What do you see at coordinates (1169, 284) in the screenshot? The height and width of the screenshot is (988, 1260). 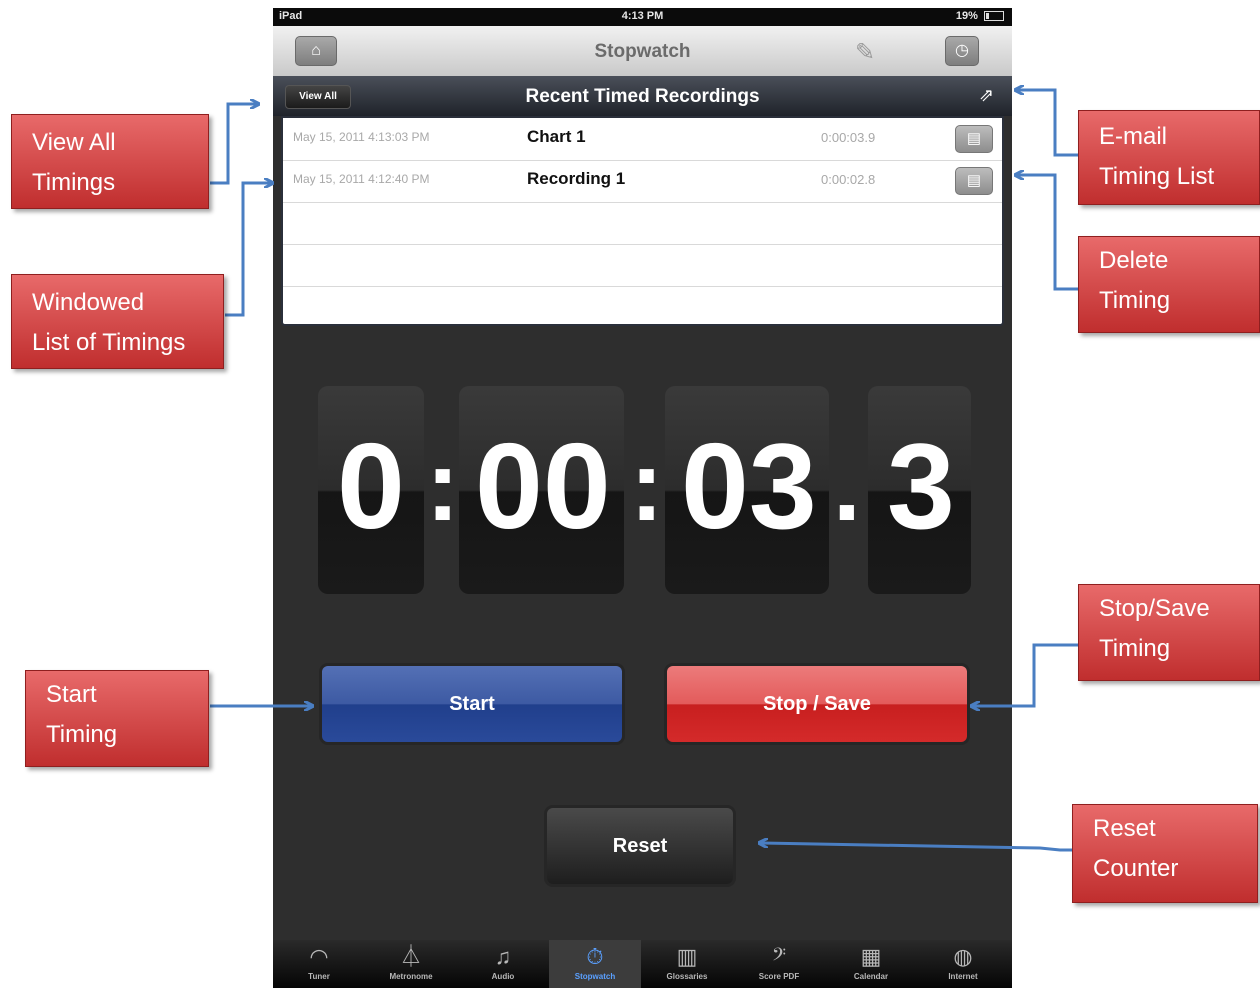 I see `callout-delete: Delete Timing` at bounding box center [1169, 284].